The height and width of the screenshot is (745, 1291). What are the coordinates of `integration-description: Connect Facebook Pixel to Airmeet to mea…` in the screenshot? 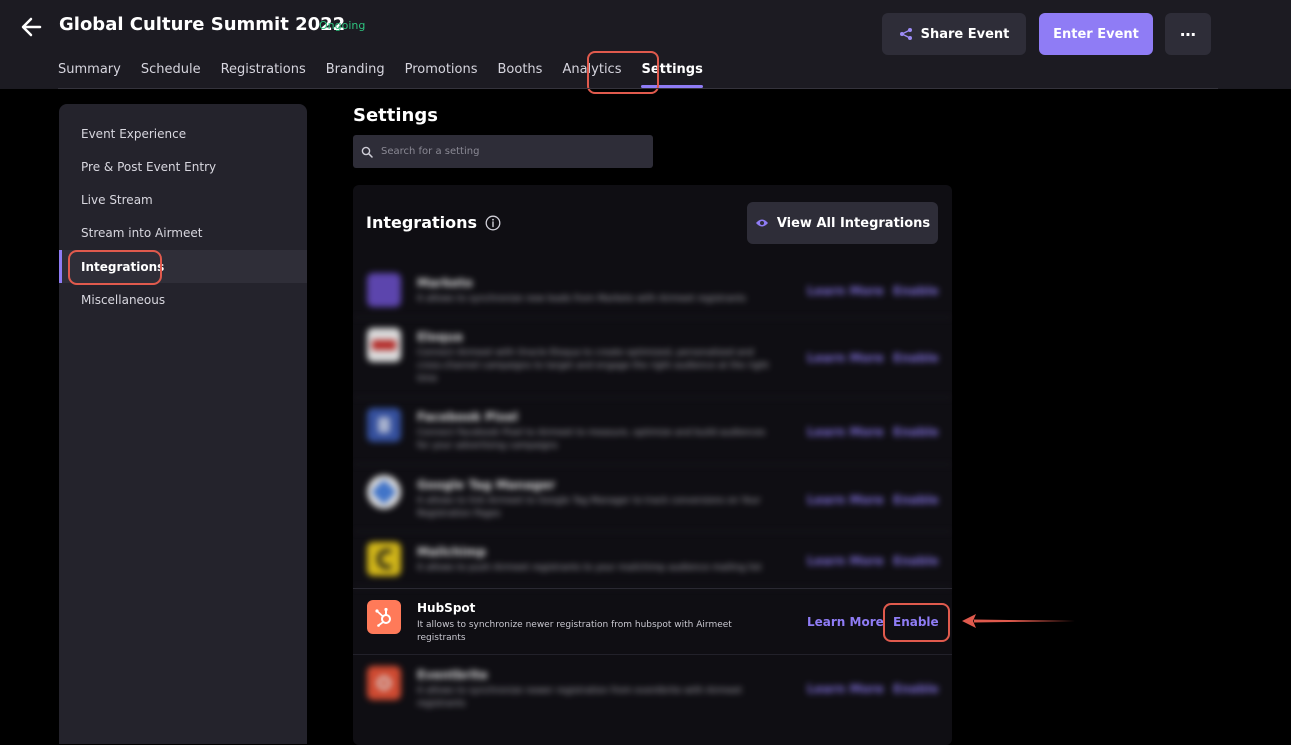 It's located at (591, 439).